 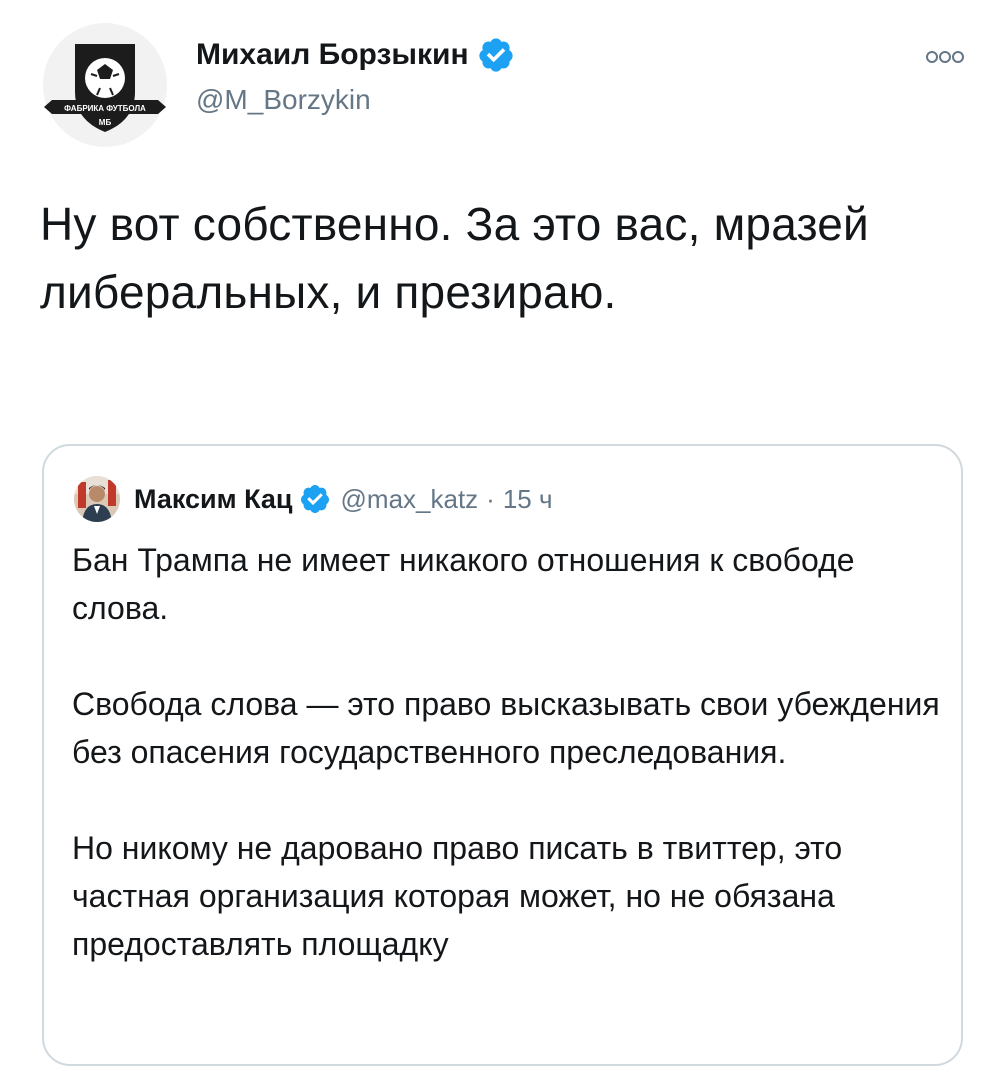 What do you see at coordinates (283, 100) in the screenshot?
I see `author-handle: @M_Borzykin` at bounding box center [283, 100].